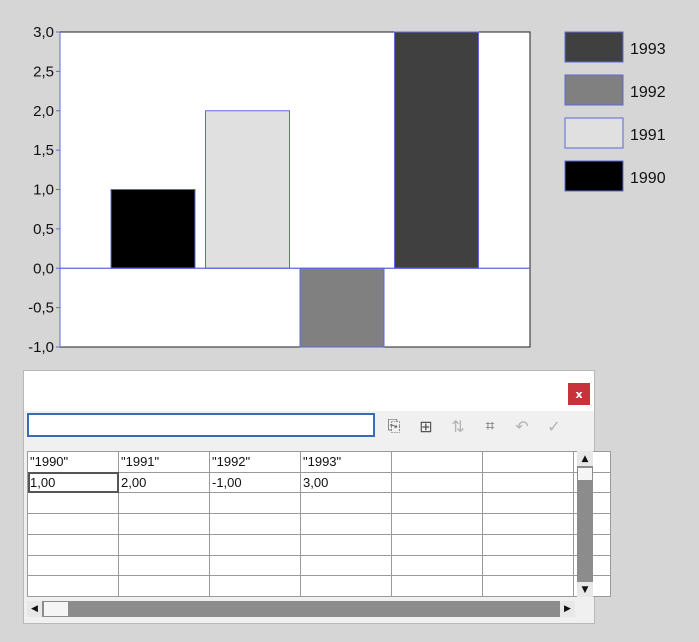 This screenshot has height=642, width=699. I want to click on legend-swatch-1993, so click(594, 47).